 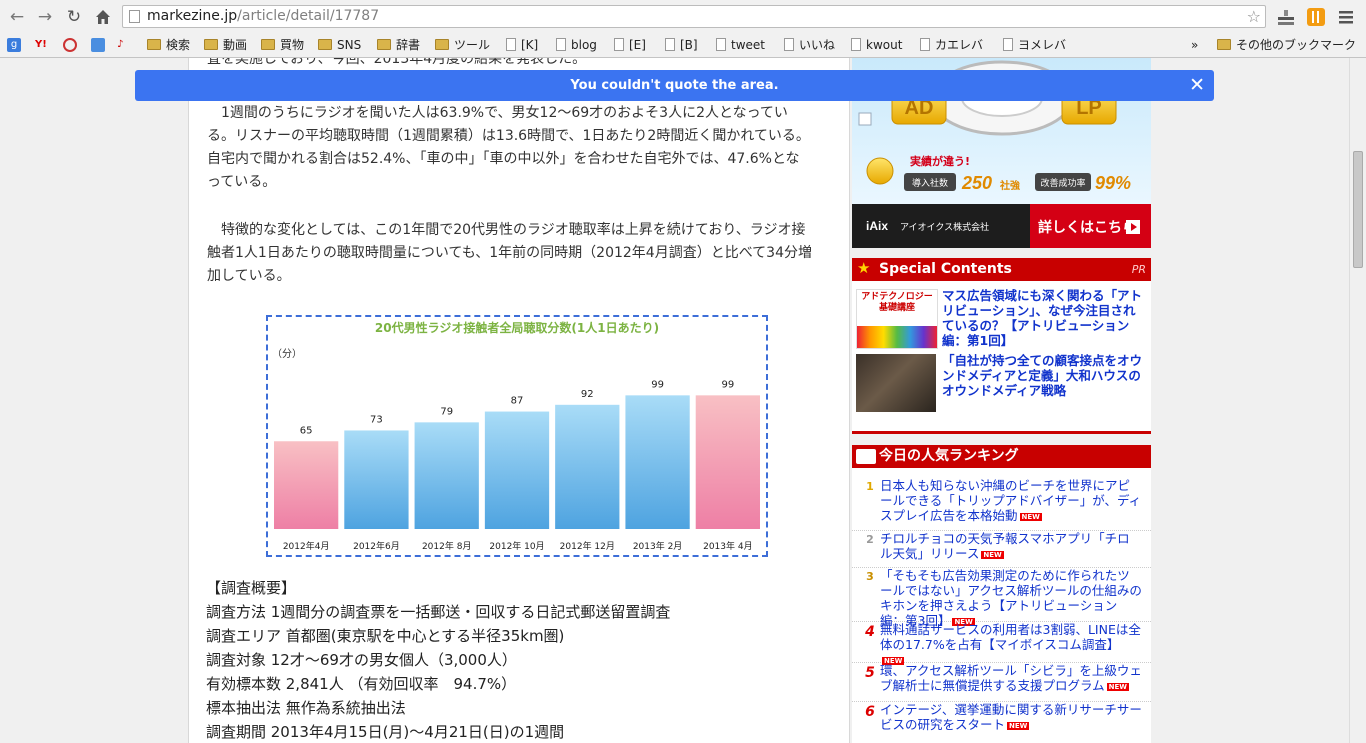 I want to click on bookmark-folder-video: 動画, so click(x=225, y=45).